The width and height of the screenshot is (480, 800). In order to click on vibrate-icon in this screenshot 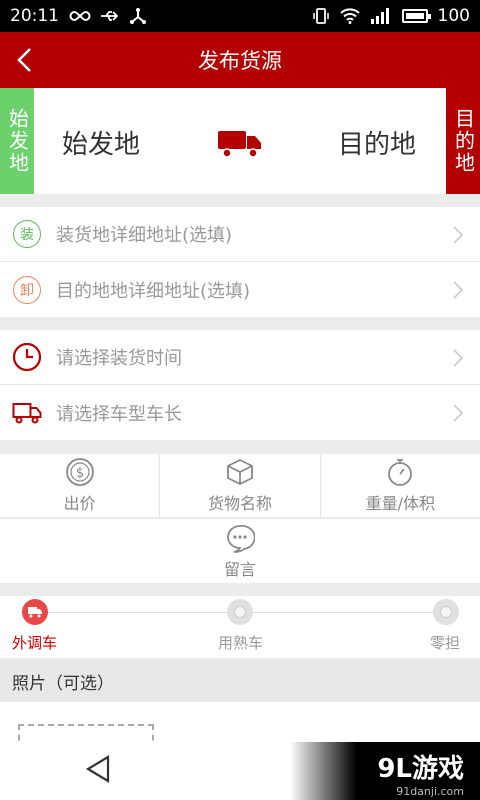, I will do `click(320, 16)`.